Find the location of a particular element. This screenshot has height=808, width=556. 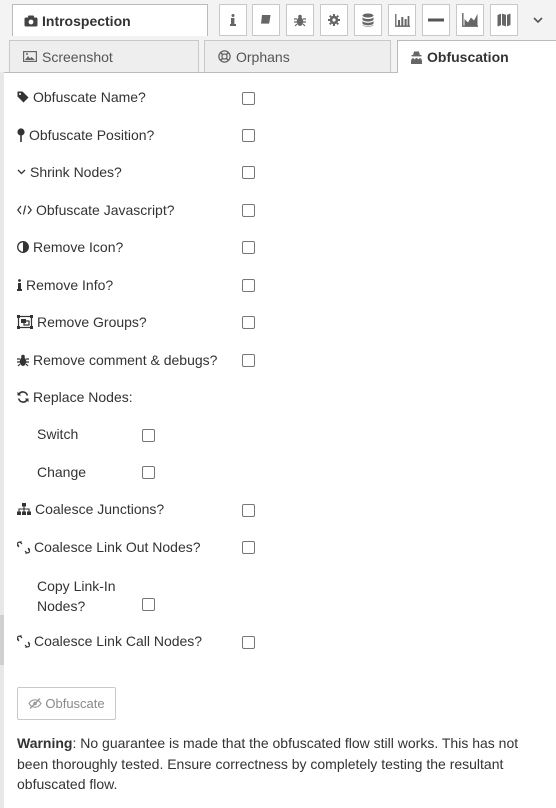

panel-left-edge is located at coordinates (2, 440).